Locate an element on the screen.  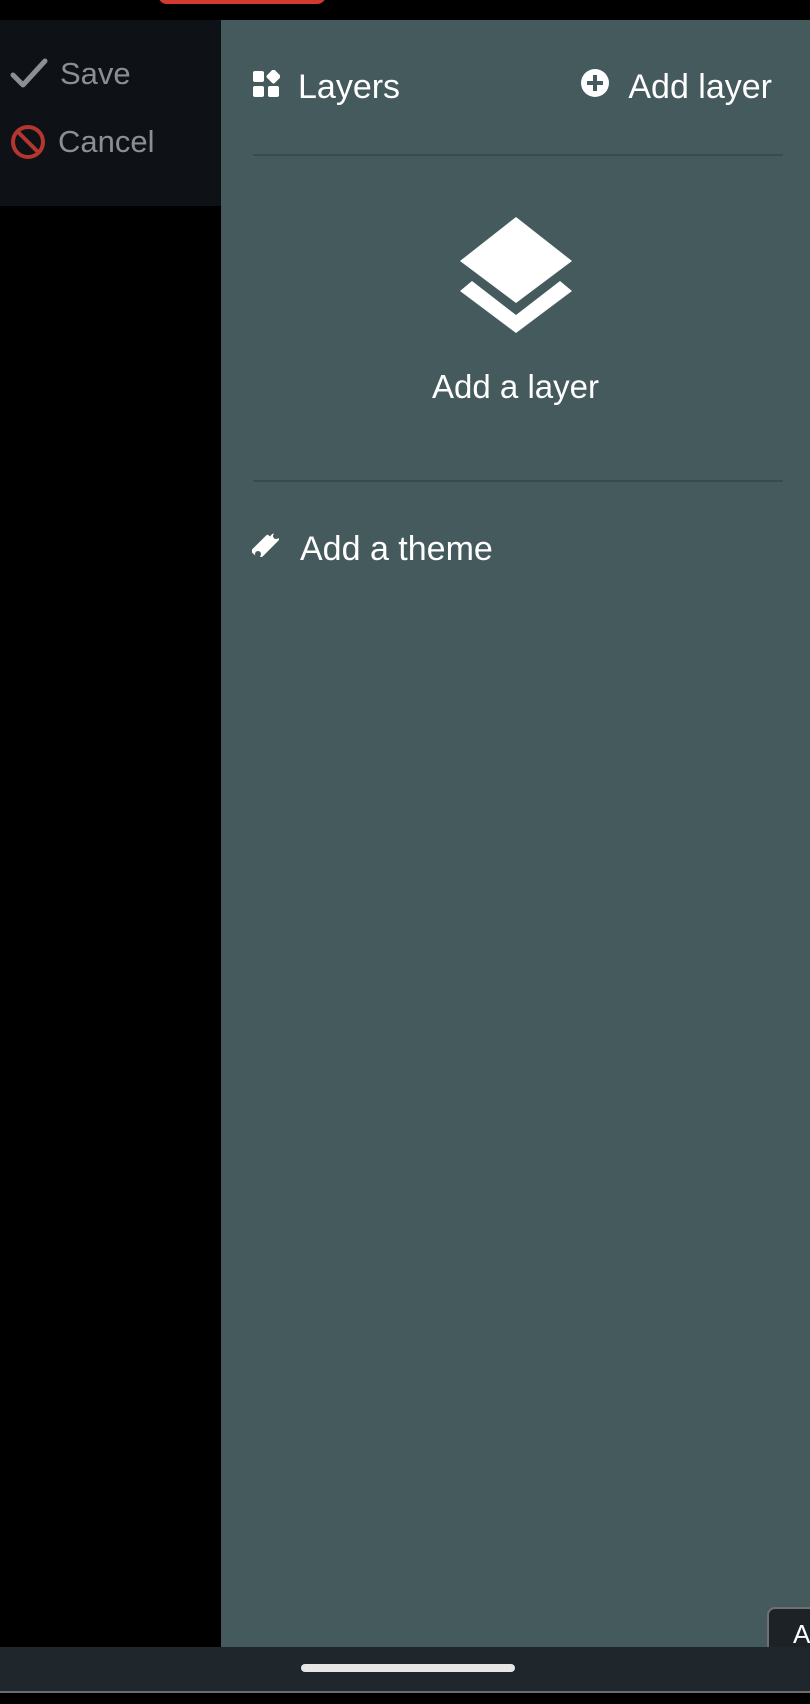
top-accent-button is located at coordinates (242, 2).